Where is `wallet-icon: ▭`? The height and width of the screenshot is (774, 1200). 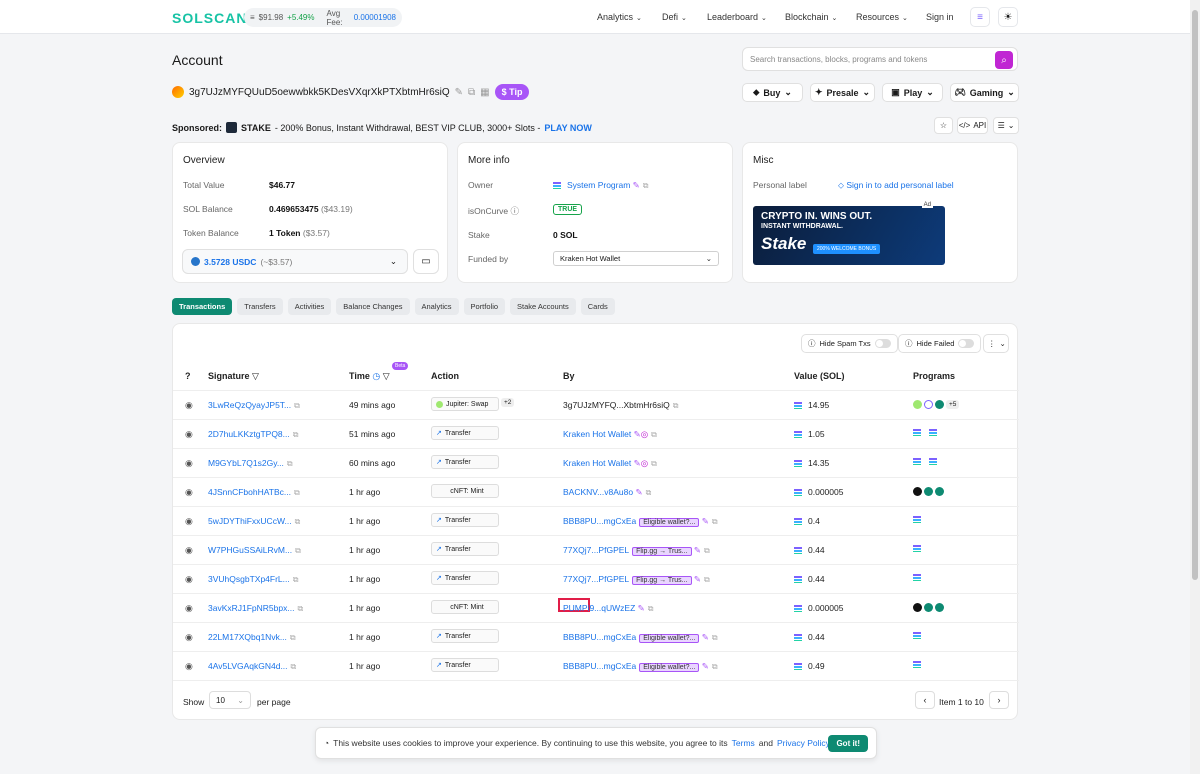 wallet-icon: ▭ is located at coordinates (426, 261).